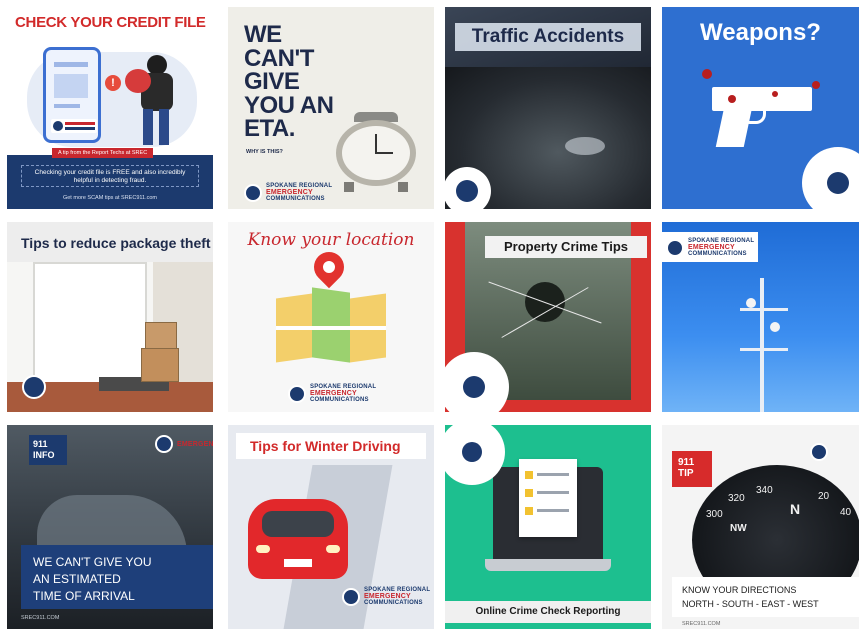 This screenshot has height=633, width=860. Describe the element at coordinates (103, 153) in the screenshot. I see `tip-banner: A tip from the Report Techs at SREC` at that location.